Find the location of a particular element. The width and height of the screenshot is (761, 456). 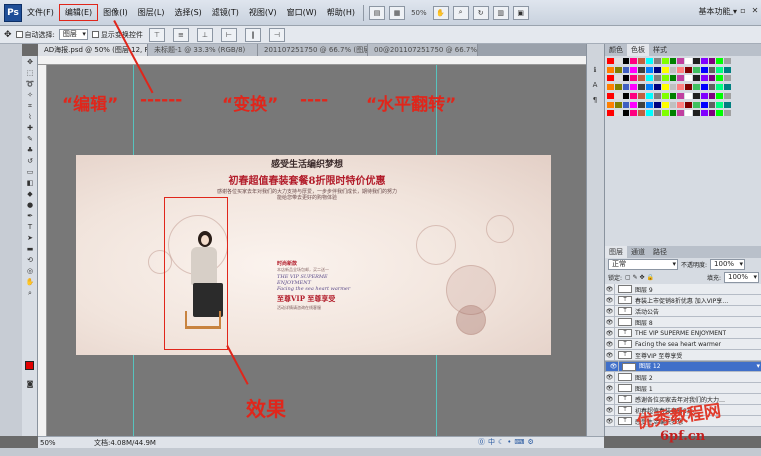

zoom-tool-icon: ⌕ is located at coordinates (30, 293).